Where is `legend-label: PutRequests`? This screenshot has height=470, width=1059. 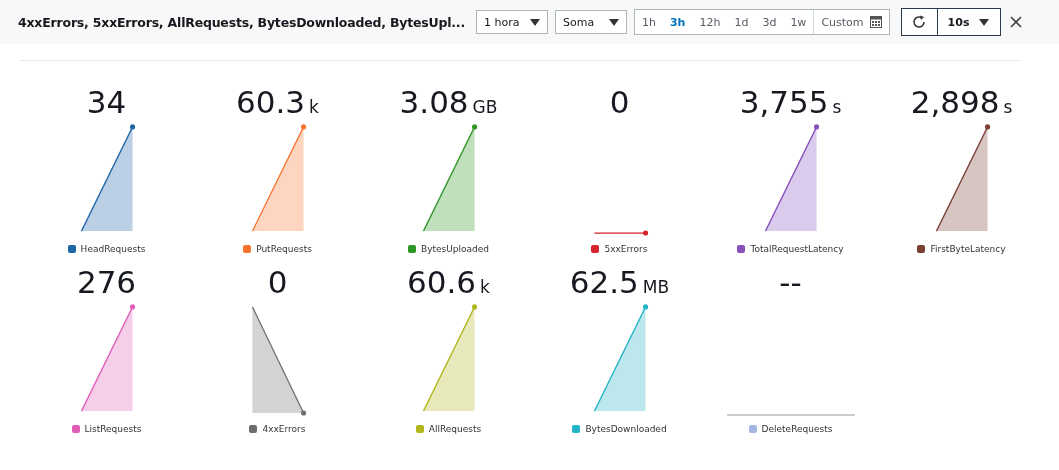
legend-label: PutRequests is located at coordinates (284, 249).